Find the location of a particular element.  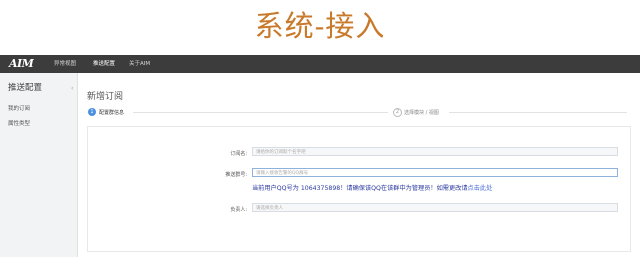

sidebar: 推送配置 ‹ 我的订阅 属性类型 is located at coordinates (39, 165).